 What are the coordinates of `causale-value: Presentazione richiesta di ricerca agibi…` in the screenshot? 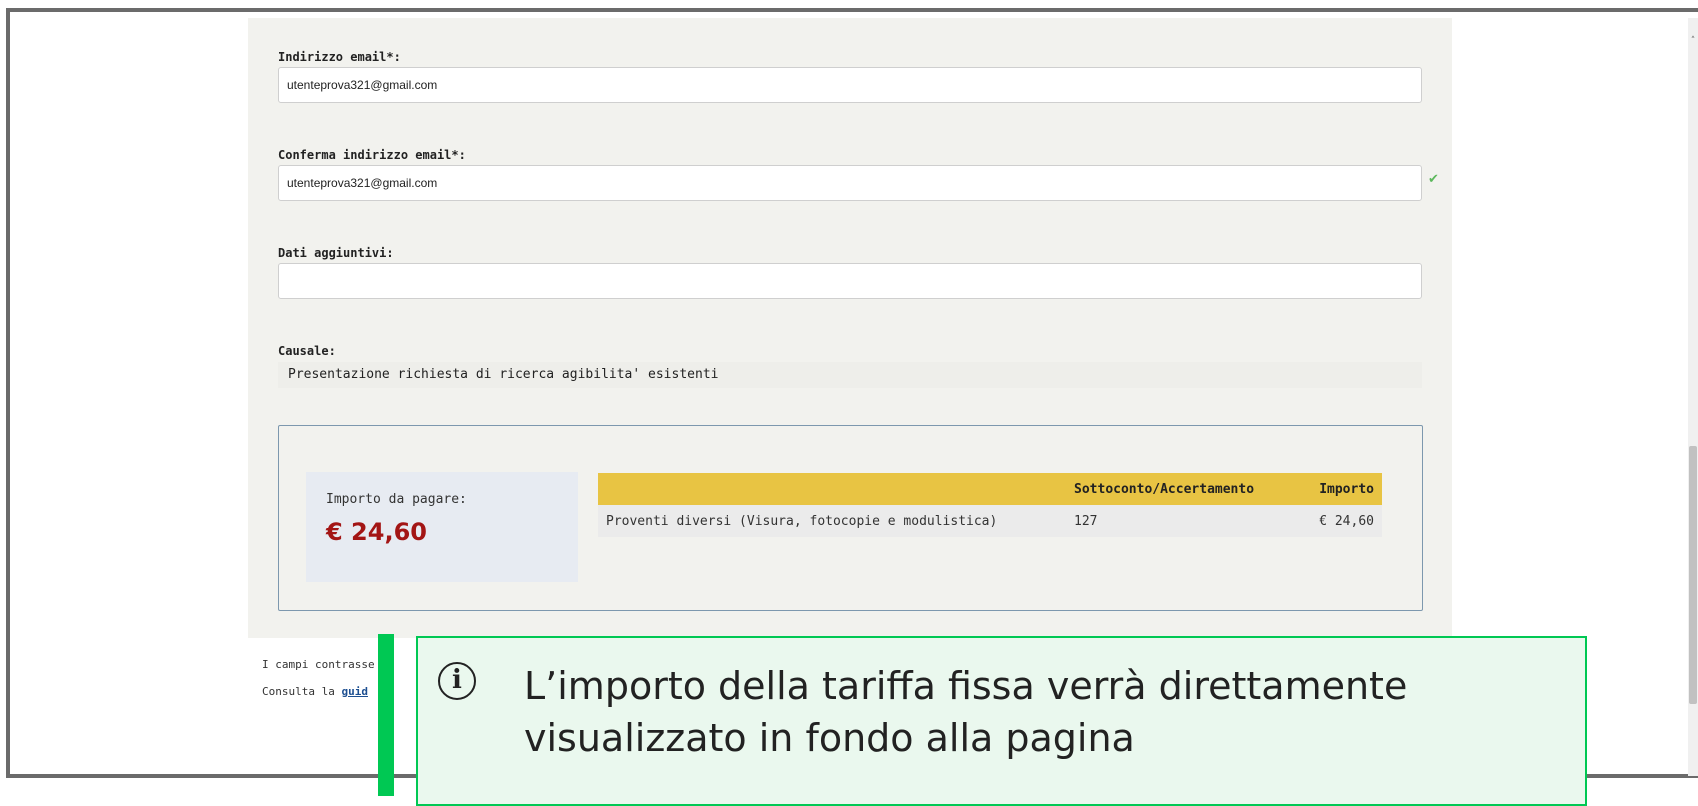 It's located at (850, 375).